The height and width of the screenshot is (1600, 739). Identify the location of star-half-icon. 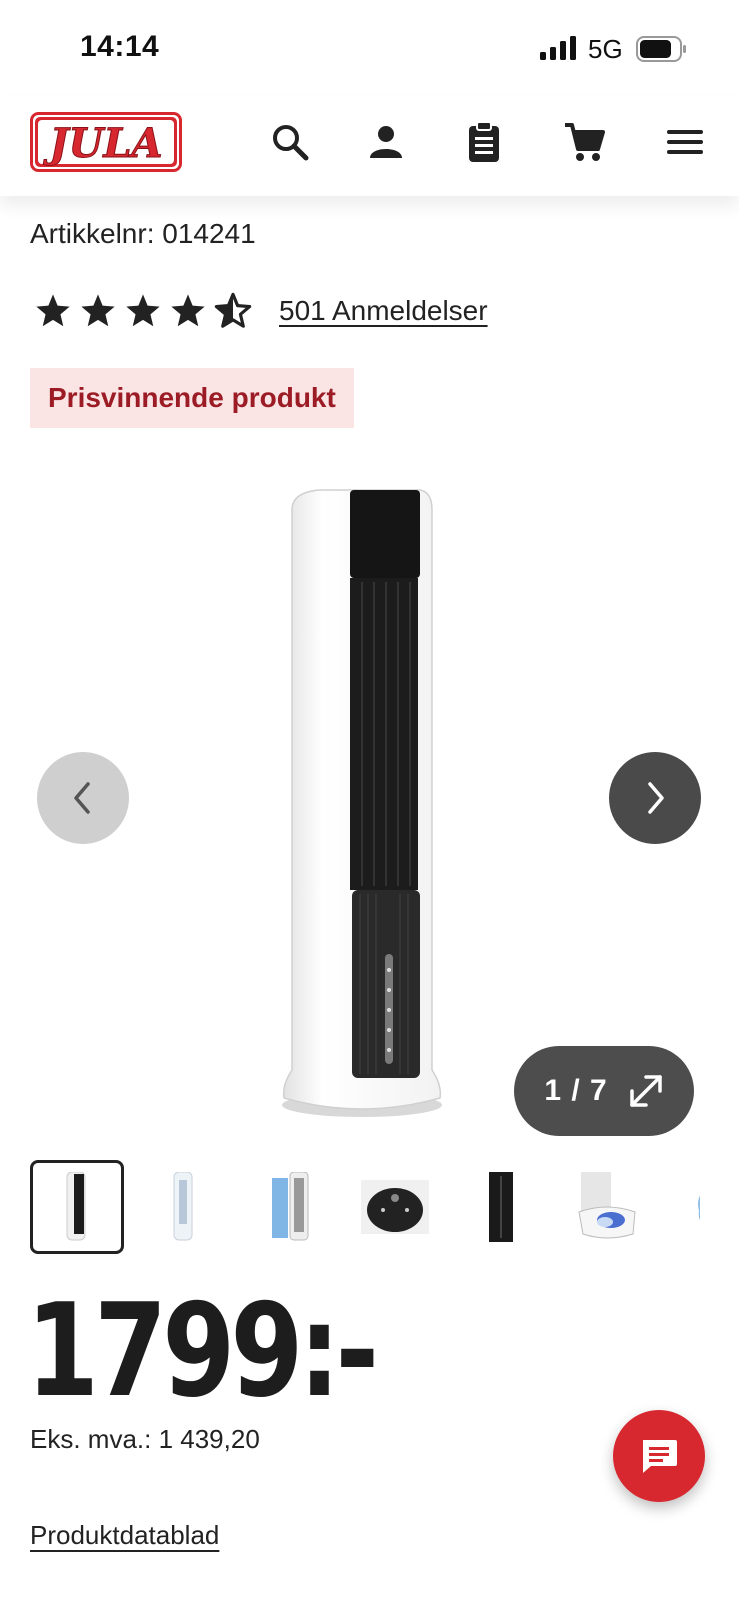
(233, 310).